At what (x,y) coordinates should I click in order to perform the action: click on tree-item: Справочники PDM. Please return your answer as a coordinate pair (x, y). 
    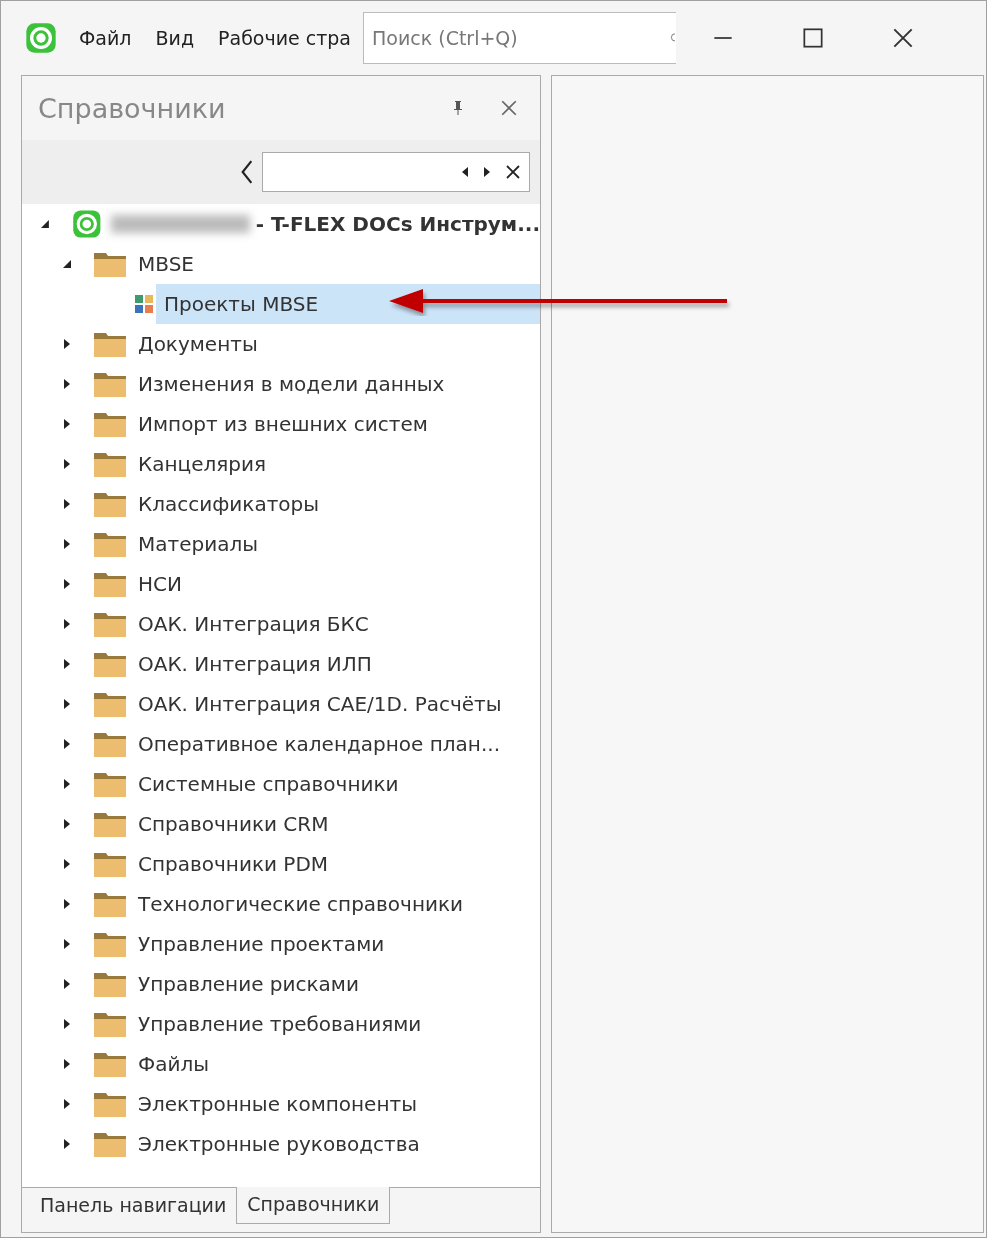
    Looking at the image, I should click on (335, 864).